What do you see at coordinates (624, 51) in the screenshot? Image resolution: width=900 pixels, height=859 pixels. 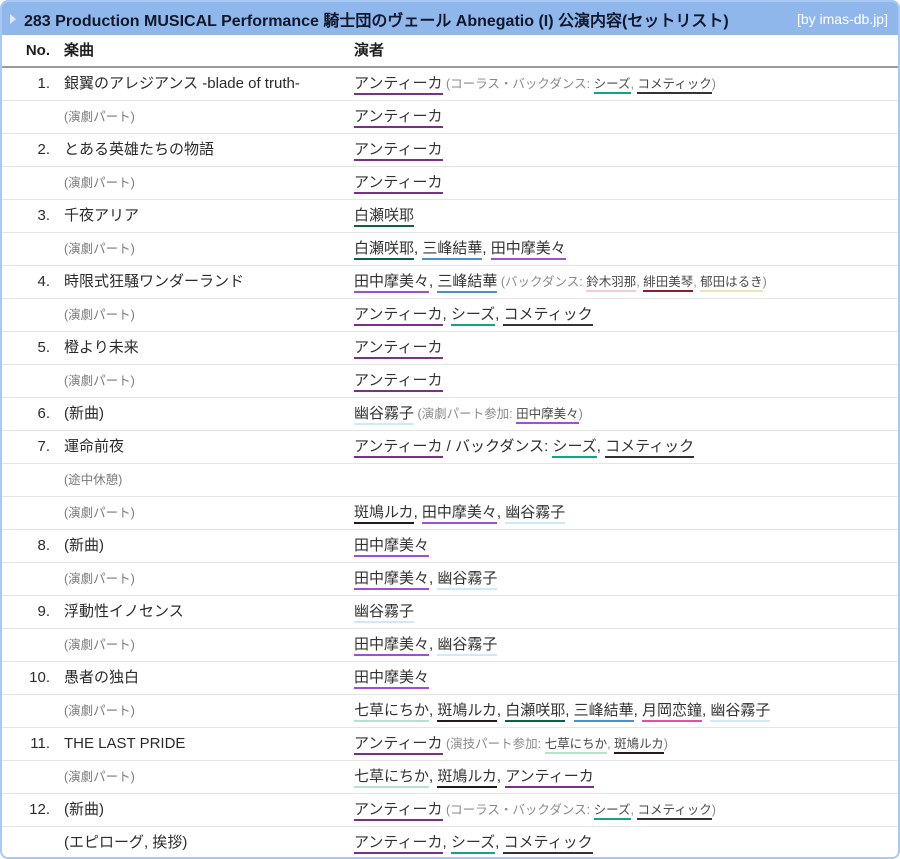 I see `col-header-performer: 演者` at bounding box center [624, 51].